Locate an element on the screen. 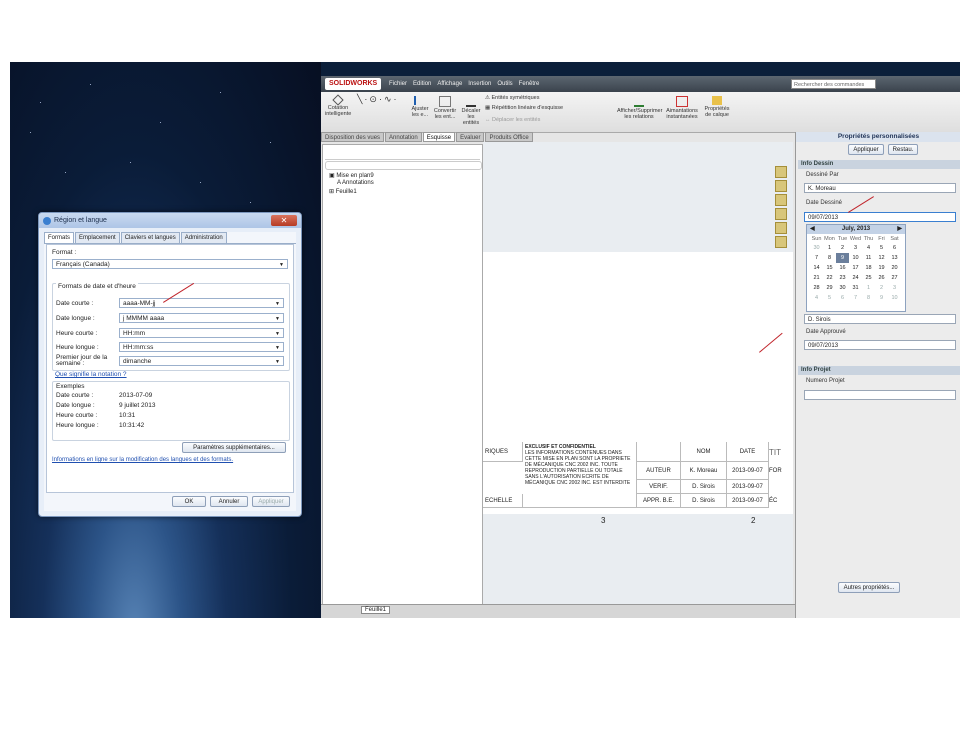 The height and width of the screenshot is (741, 960). notation-link: Que signifie la notation ? is located at coordinates (91, 374).